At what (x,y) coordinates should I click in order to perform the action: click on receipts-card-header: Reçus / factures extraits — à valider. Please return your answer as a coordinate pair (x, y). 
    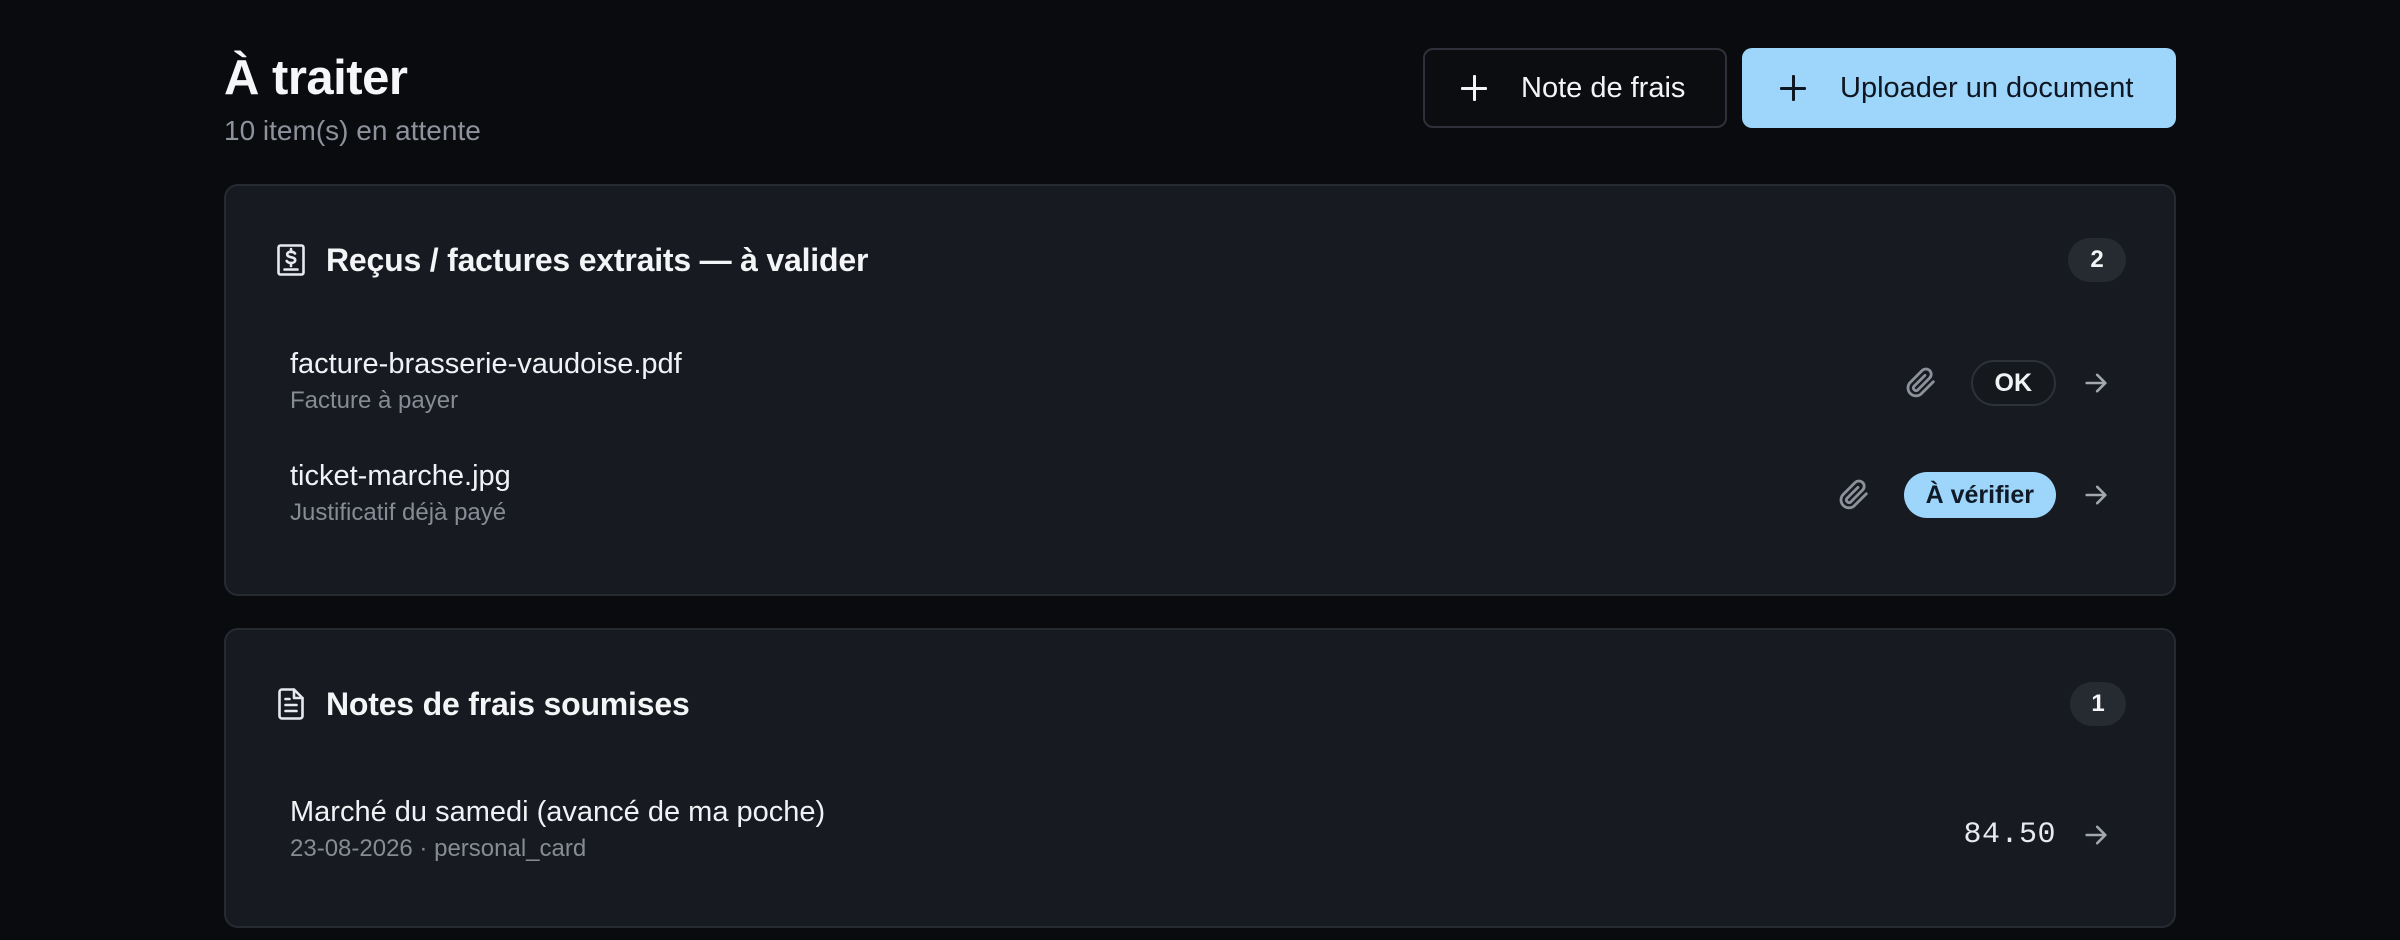
    Looking at the image, I should click on (572, 260).